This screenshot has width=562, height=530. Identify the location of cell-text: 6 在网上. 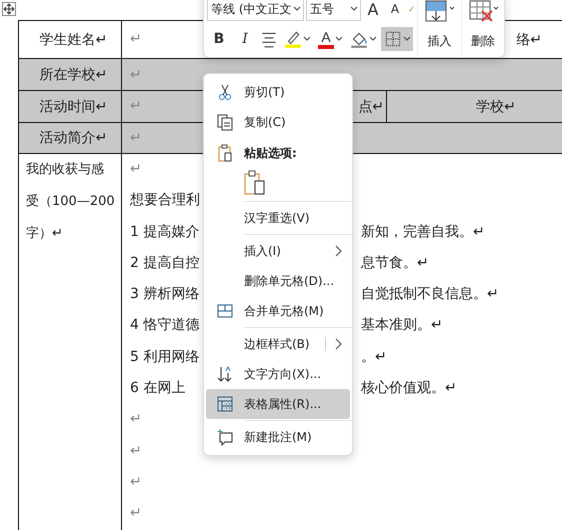
(158, 388).